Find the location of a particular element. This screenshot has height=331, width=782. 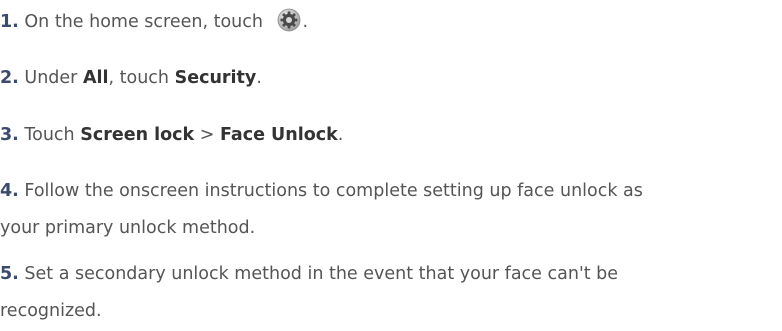

step-text-line-2: your primary unlock method. is located at coordinates (128, 228).